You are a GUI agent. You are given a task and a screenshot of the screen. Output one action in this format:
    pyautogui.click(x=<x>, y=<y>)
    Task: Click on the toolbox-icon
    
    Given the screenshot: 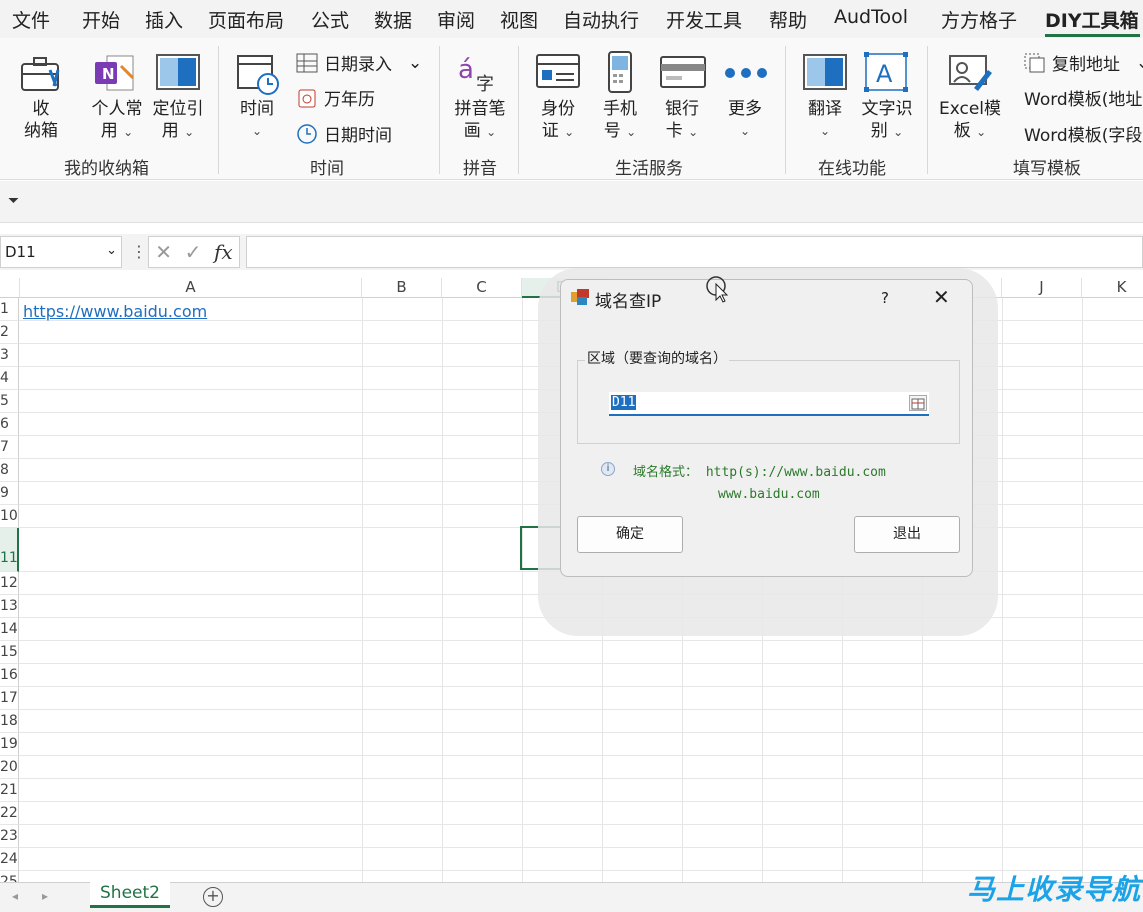 What is the action you would take?
    pyautogui.click(x=43, y=76)
    